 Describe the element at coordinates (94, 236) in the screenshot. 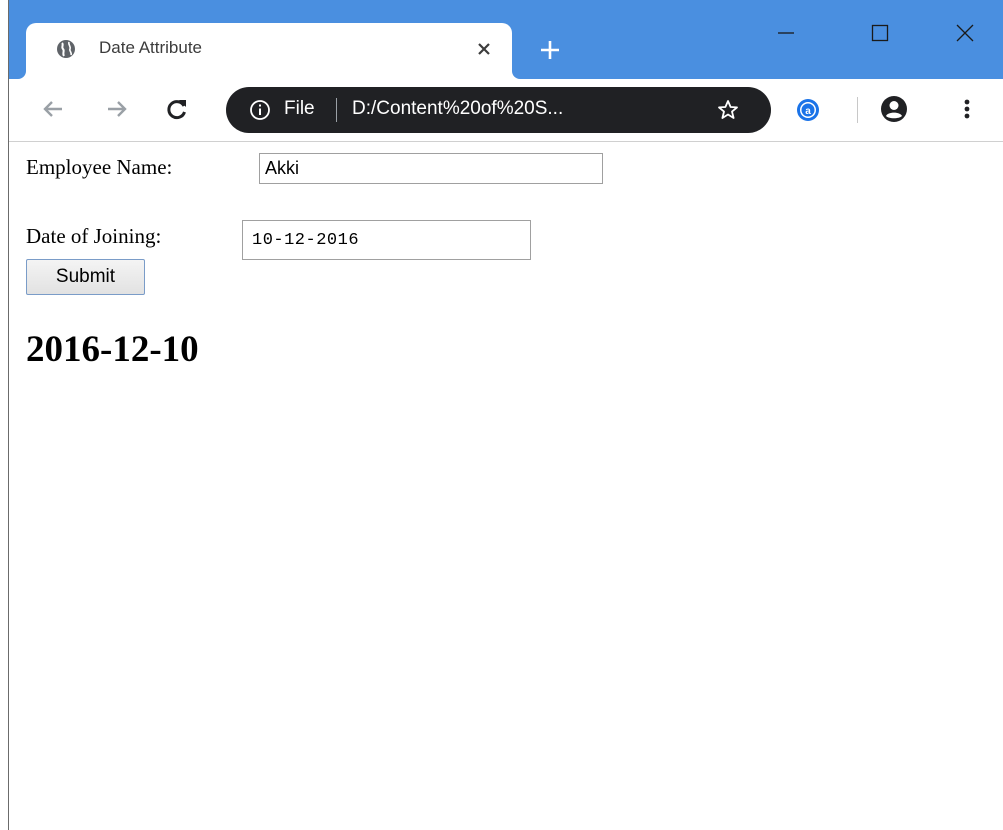

I see `date-of-joining-label: Date of Joining:` at that location.